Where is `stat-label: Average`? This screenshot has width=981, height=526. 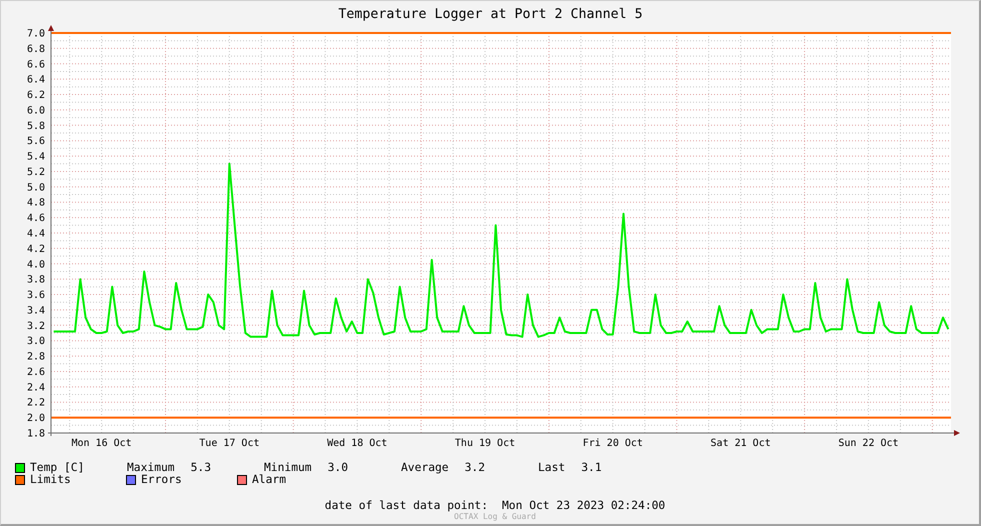
stat-label: Average is located at coordinates (425, 468).